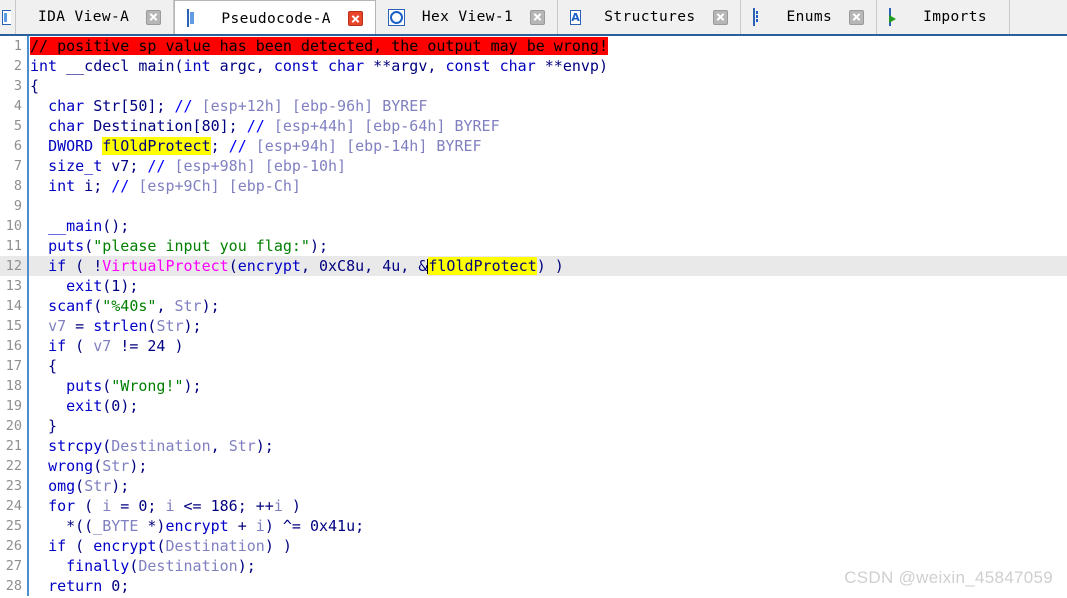 Image resolution: width=1067 pixels, height=598 pixels. What do you see at coordinates (944, 17) in the screenshot?
I see `tab-imports: Imports` at bounding box center [944, 17].